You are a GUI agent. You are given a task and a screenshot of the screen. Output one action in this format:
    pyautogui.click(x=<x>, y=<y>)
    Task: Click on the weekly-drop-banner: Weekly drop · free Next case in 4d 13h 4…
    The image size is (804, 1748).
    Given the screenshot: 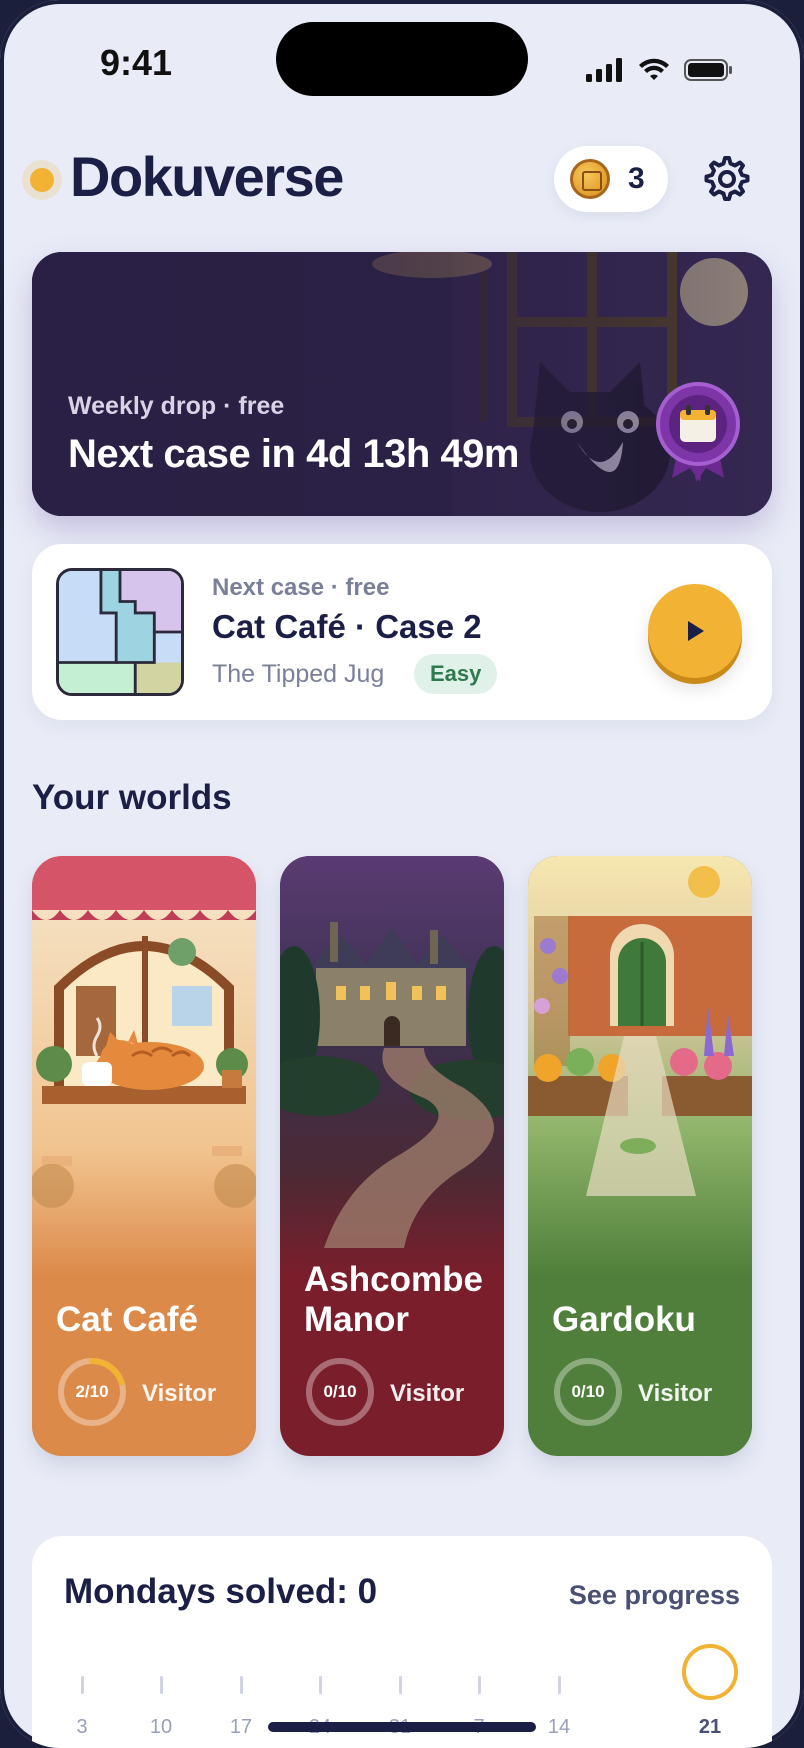 What is the action you would take?
    pyautogui.click(x=402, y=384)
    